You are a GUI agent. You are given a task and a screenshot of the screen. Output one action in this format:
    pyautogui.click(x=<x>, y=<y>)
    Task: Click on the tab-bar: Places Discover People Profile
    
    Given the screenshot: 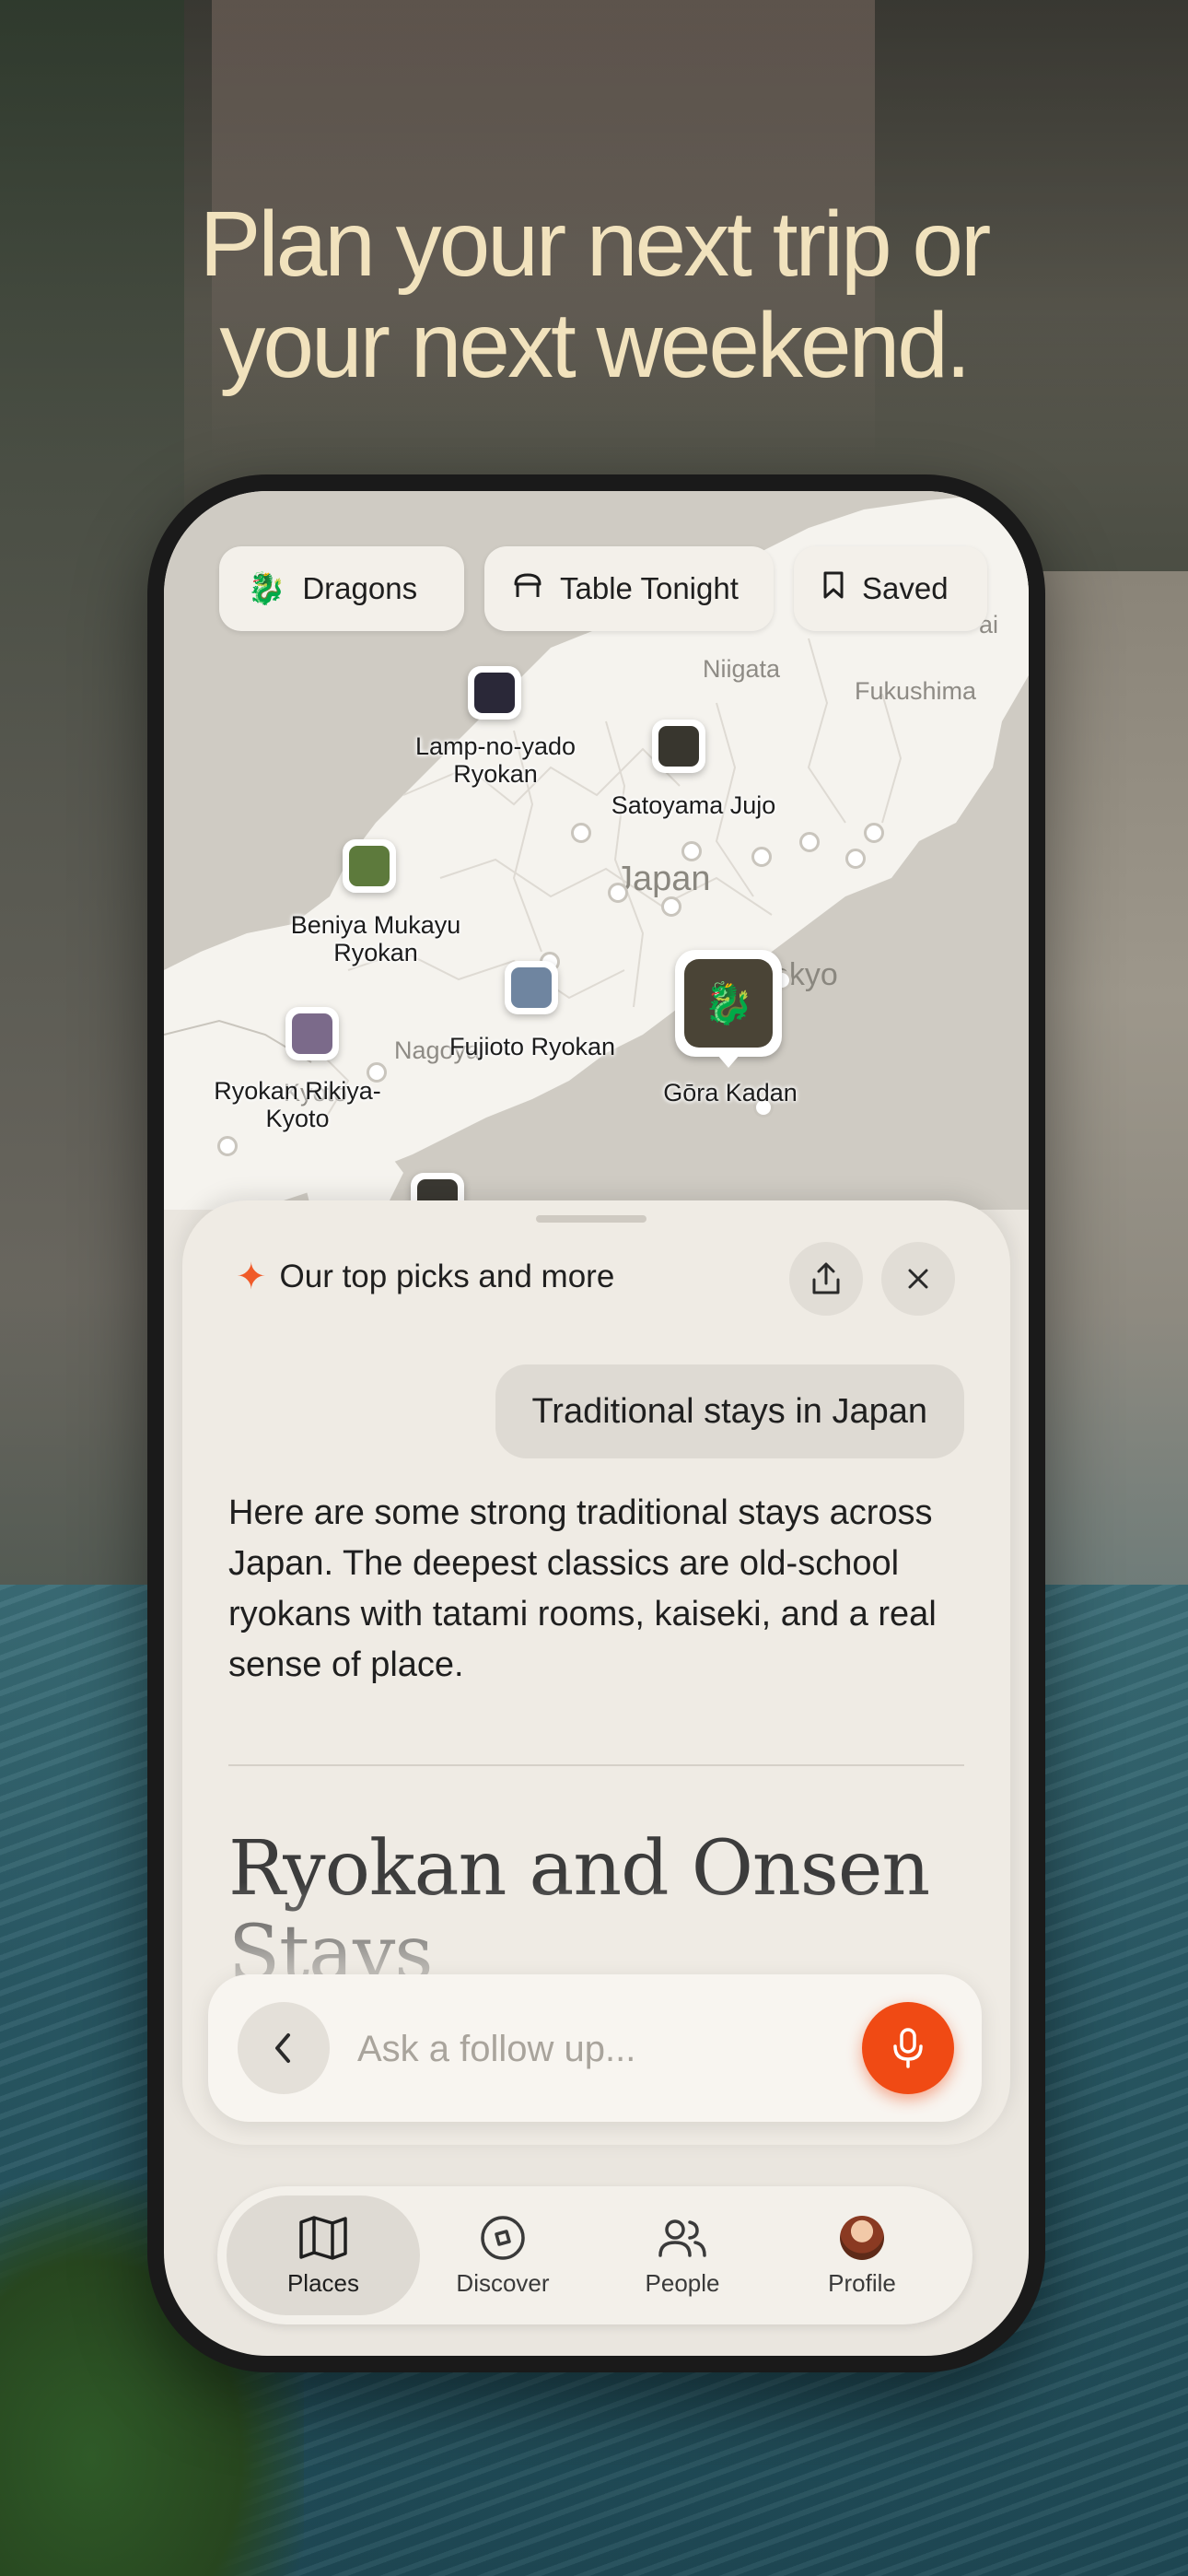 What is the action you would take?
    pyautogui.click(x=595, y=2255)
    